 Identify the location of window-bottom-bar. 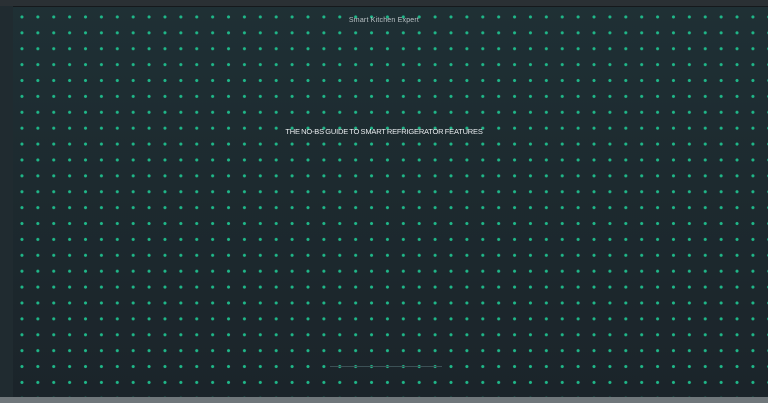
(384, 400).